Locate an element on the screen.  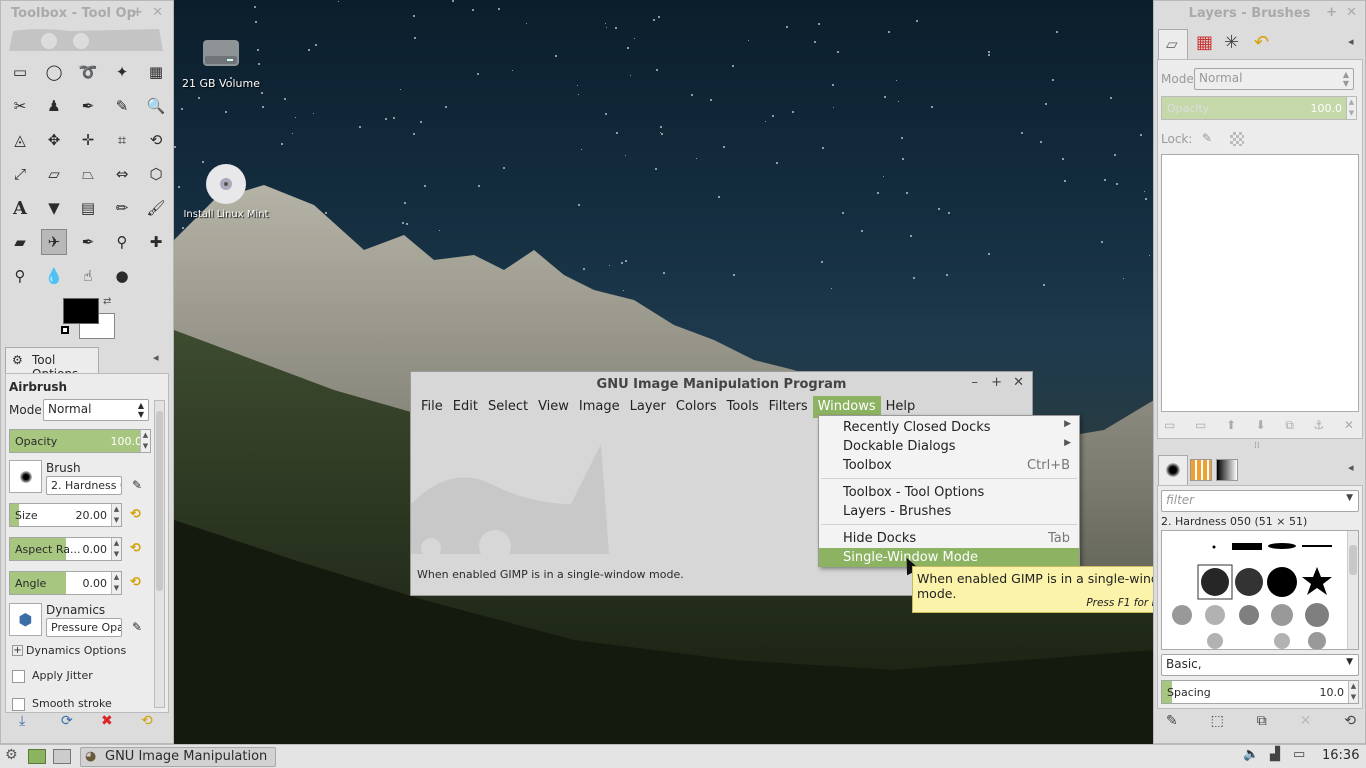
terminal-launcher-icon is located at coordinates (62, 756).